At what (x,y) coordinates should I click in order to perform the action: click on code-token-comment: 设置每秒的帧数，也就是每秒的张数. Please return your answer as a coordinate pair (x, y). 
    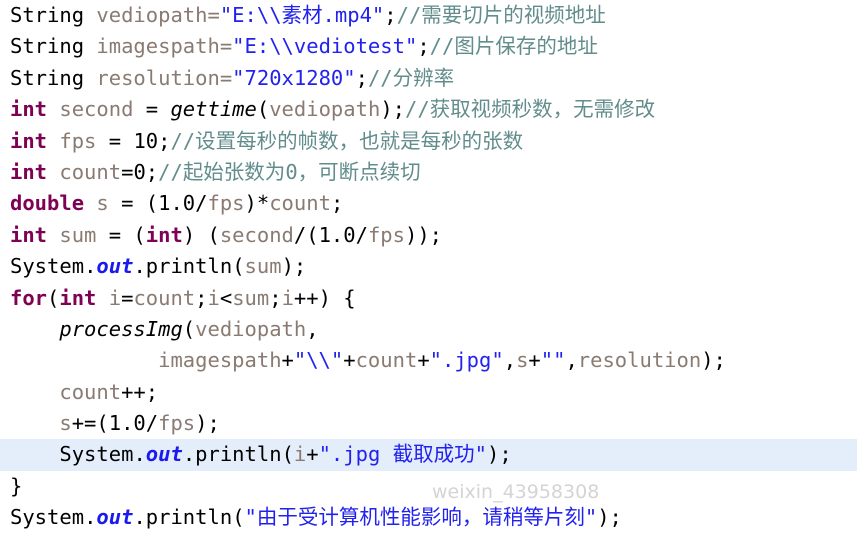
    Looking at the image, I should click on (359, 140).